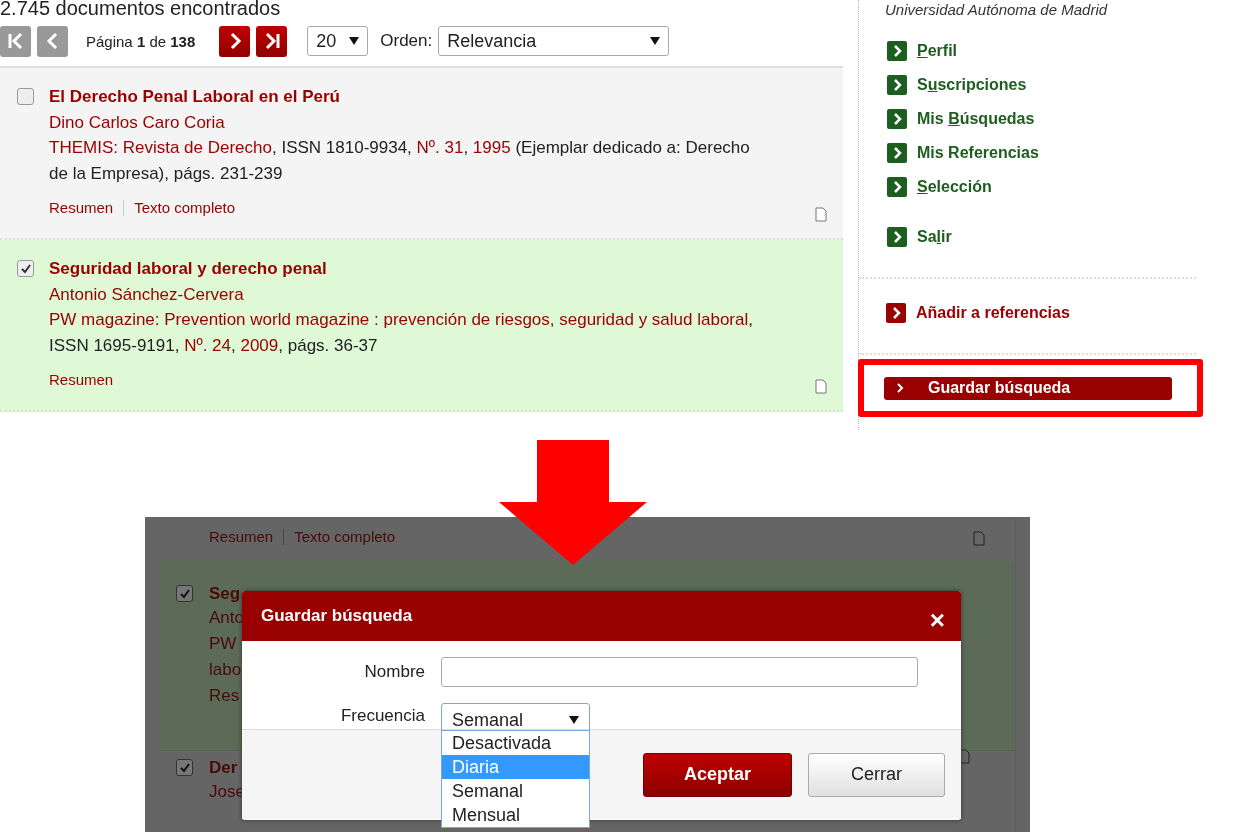  Describe the element at coordinates (717, 774) in the screenshot. I see `accept-button: Aceptar` at that location.